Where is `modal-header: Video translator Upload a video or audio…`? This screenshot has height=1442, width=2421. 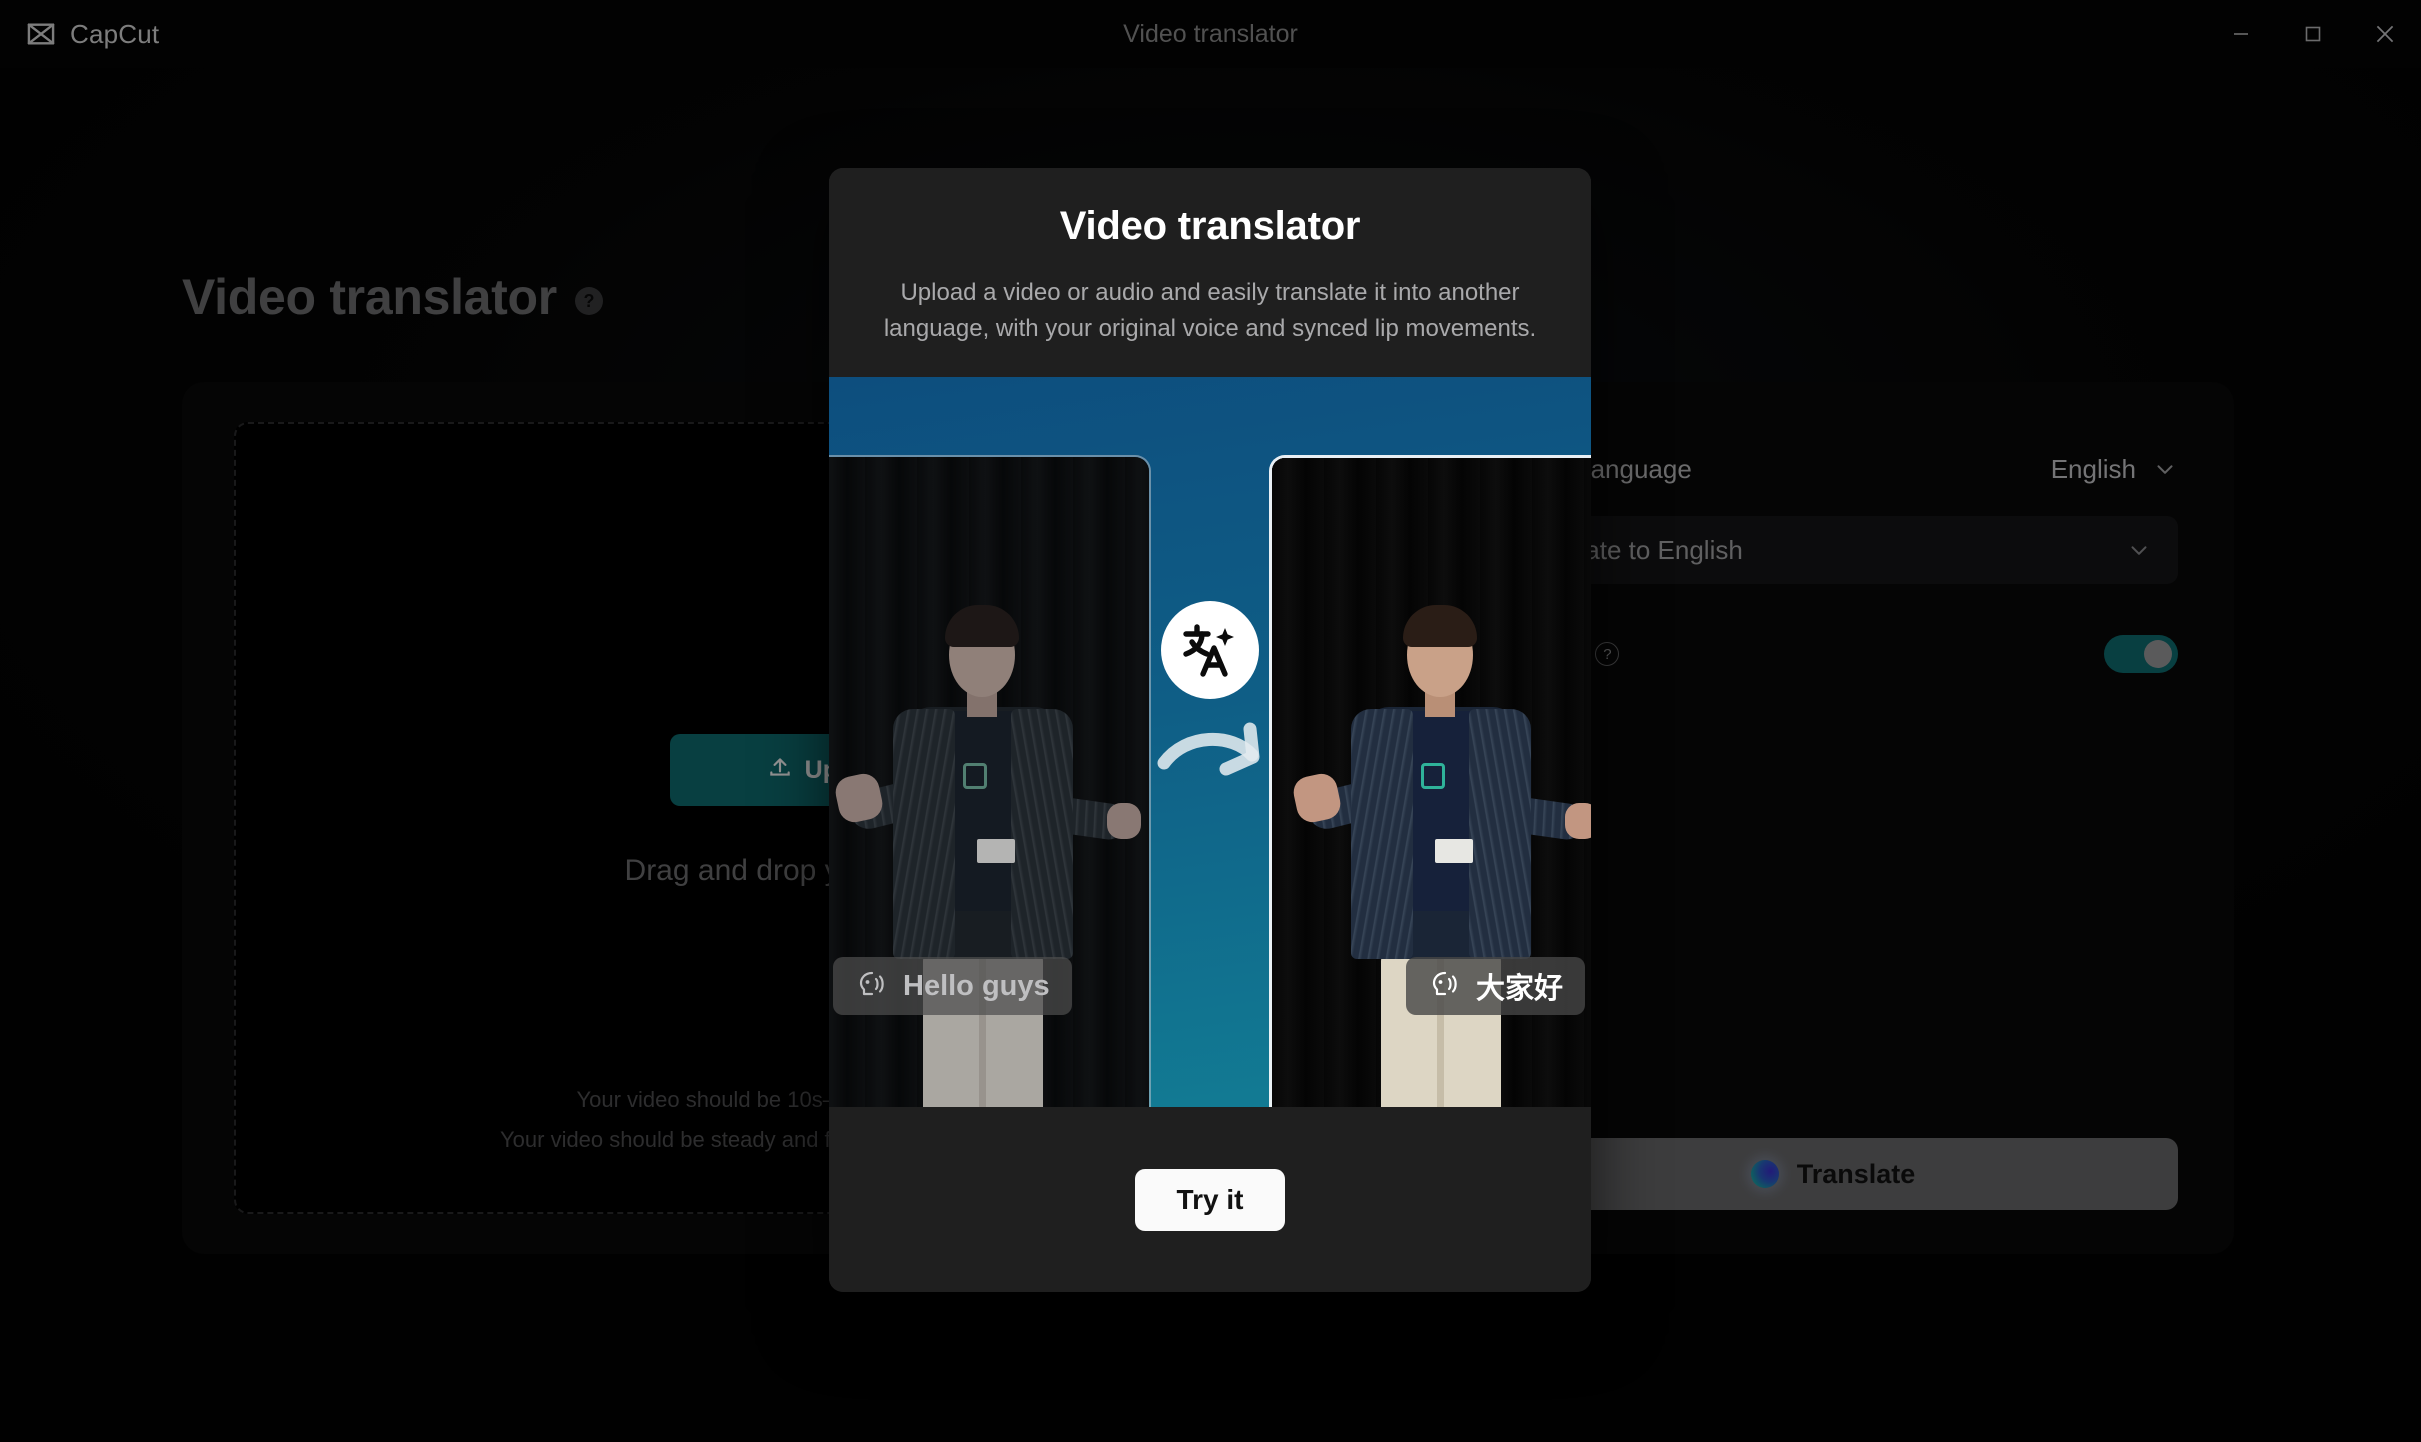 modal-header: Video translator Upload a video or audio… is located at coordinates (1210, 272).